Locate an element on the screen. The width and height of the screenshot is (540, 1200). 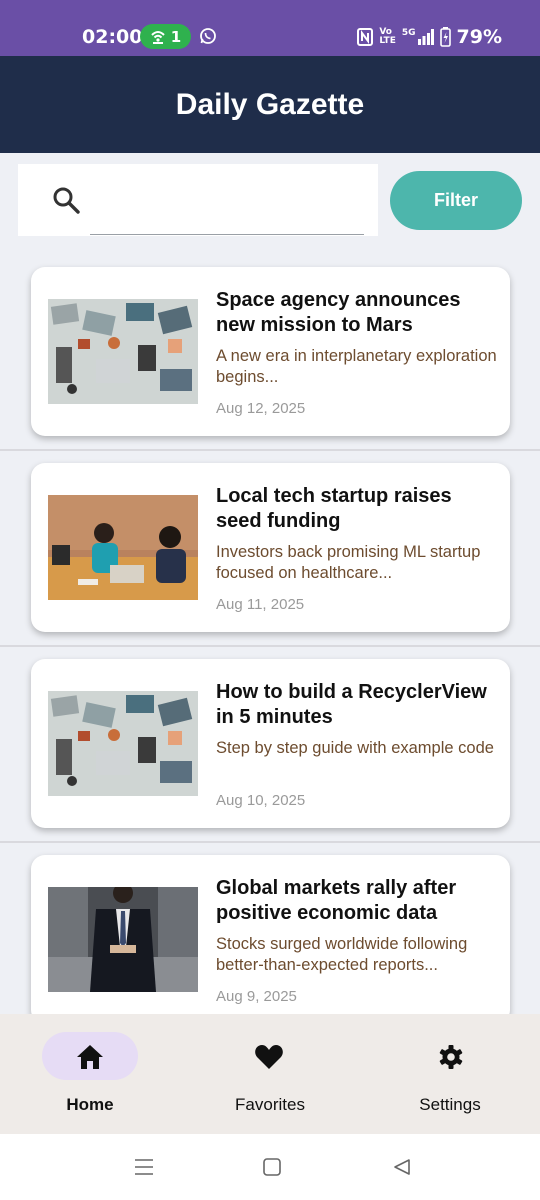
back-icon is located at coordinates (402, 1167).